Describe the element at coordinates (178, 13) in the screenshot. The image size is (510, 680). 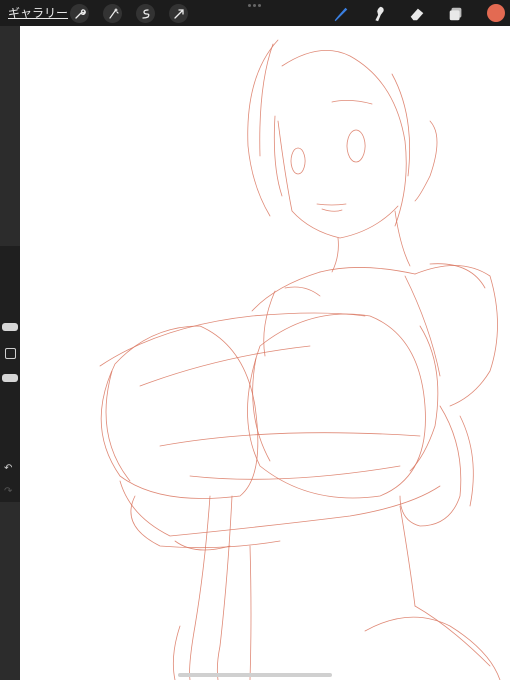
I see `transform-arrow-icon` at that location.